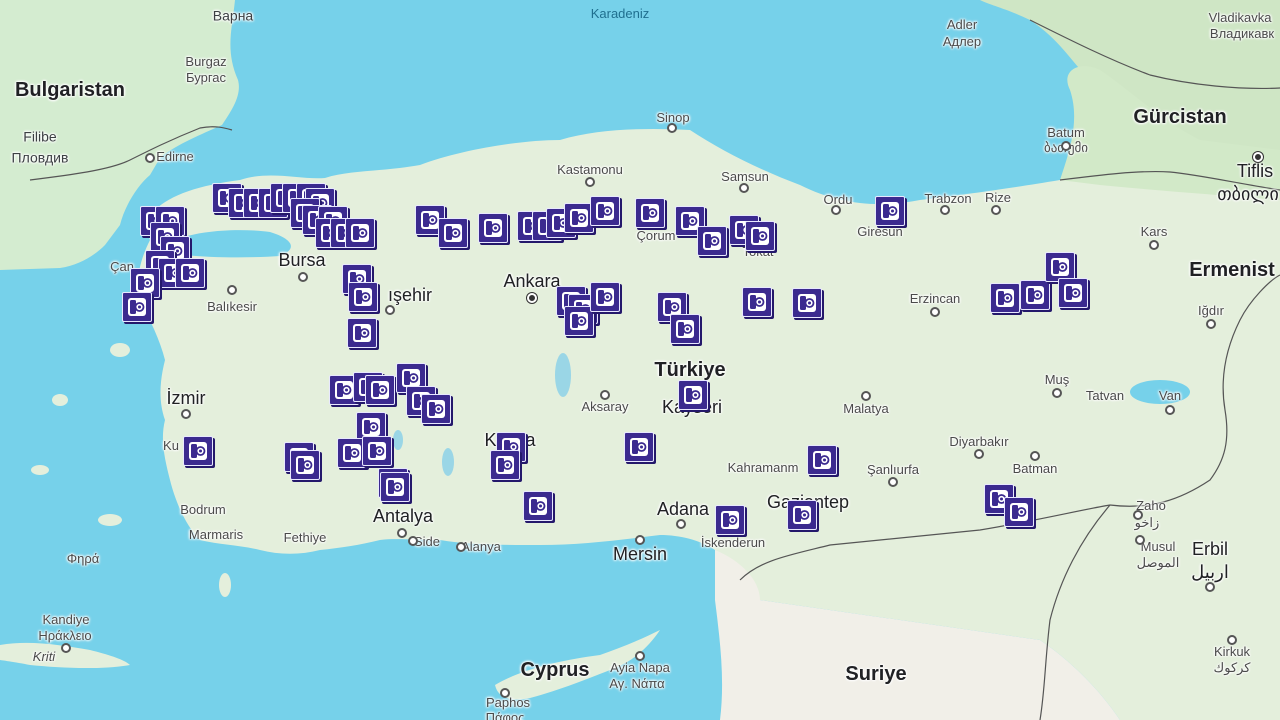 The height and width of the screenshot is (720, 1280). What do you see at coordinates (1057, 393) in the screenshot?
I see `city-dot-mus` at bounding box center [1057, 393].